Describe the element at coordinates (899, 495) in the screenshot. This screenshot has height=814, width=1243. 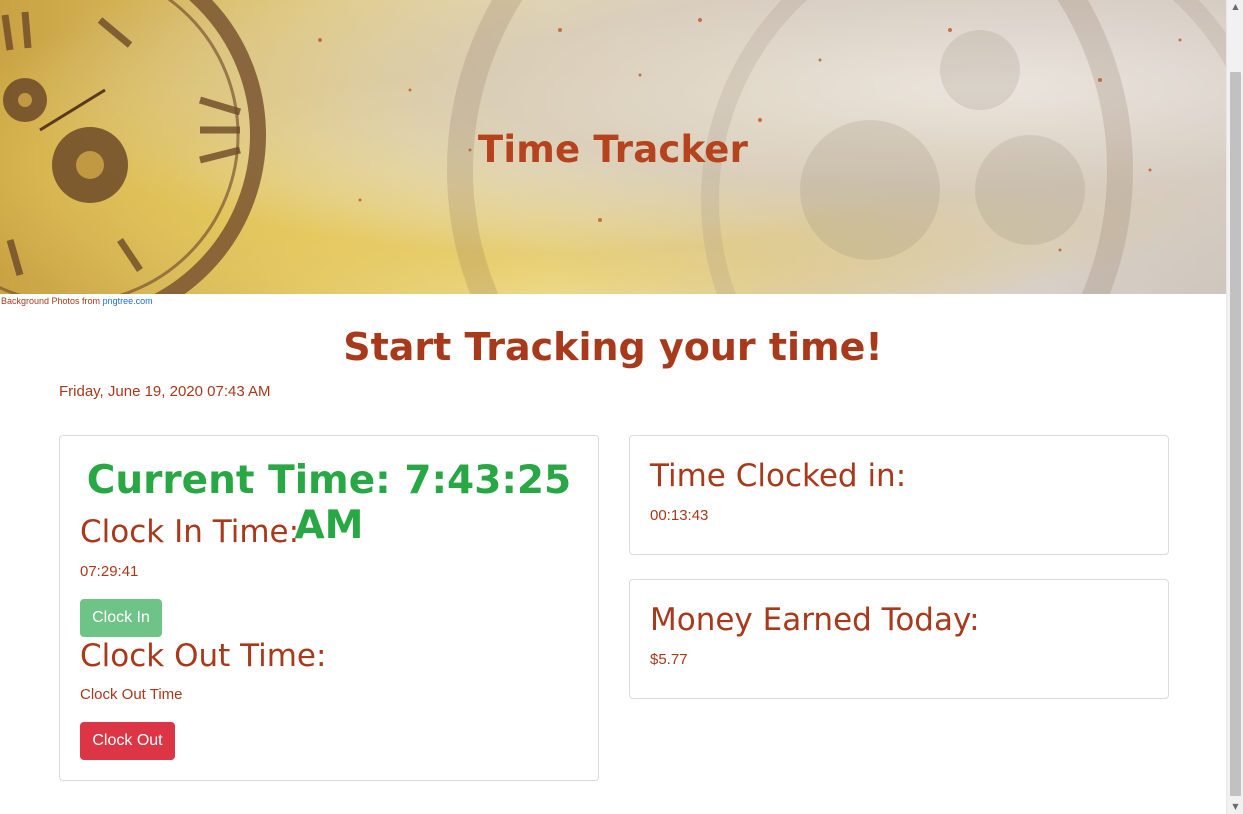
I see `time-clocked-card: Time Clocked in: 00:13:43` at that location.